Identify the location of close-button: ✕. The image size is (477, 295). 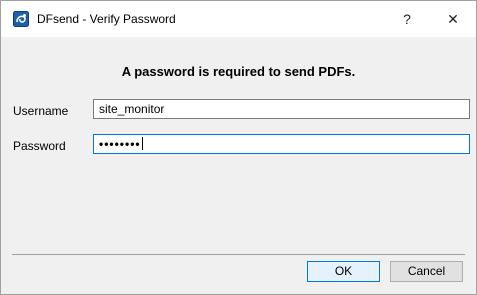
(453, 19).